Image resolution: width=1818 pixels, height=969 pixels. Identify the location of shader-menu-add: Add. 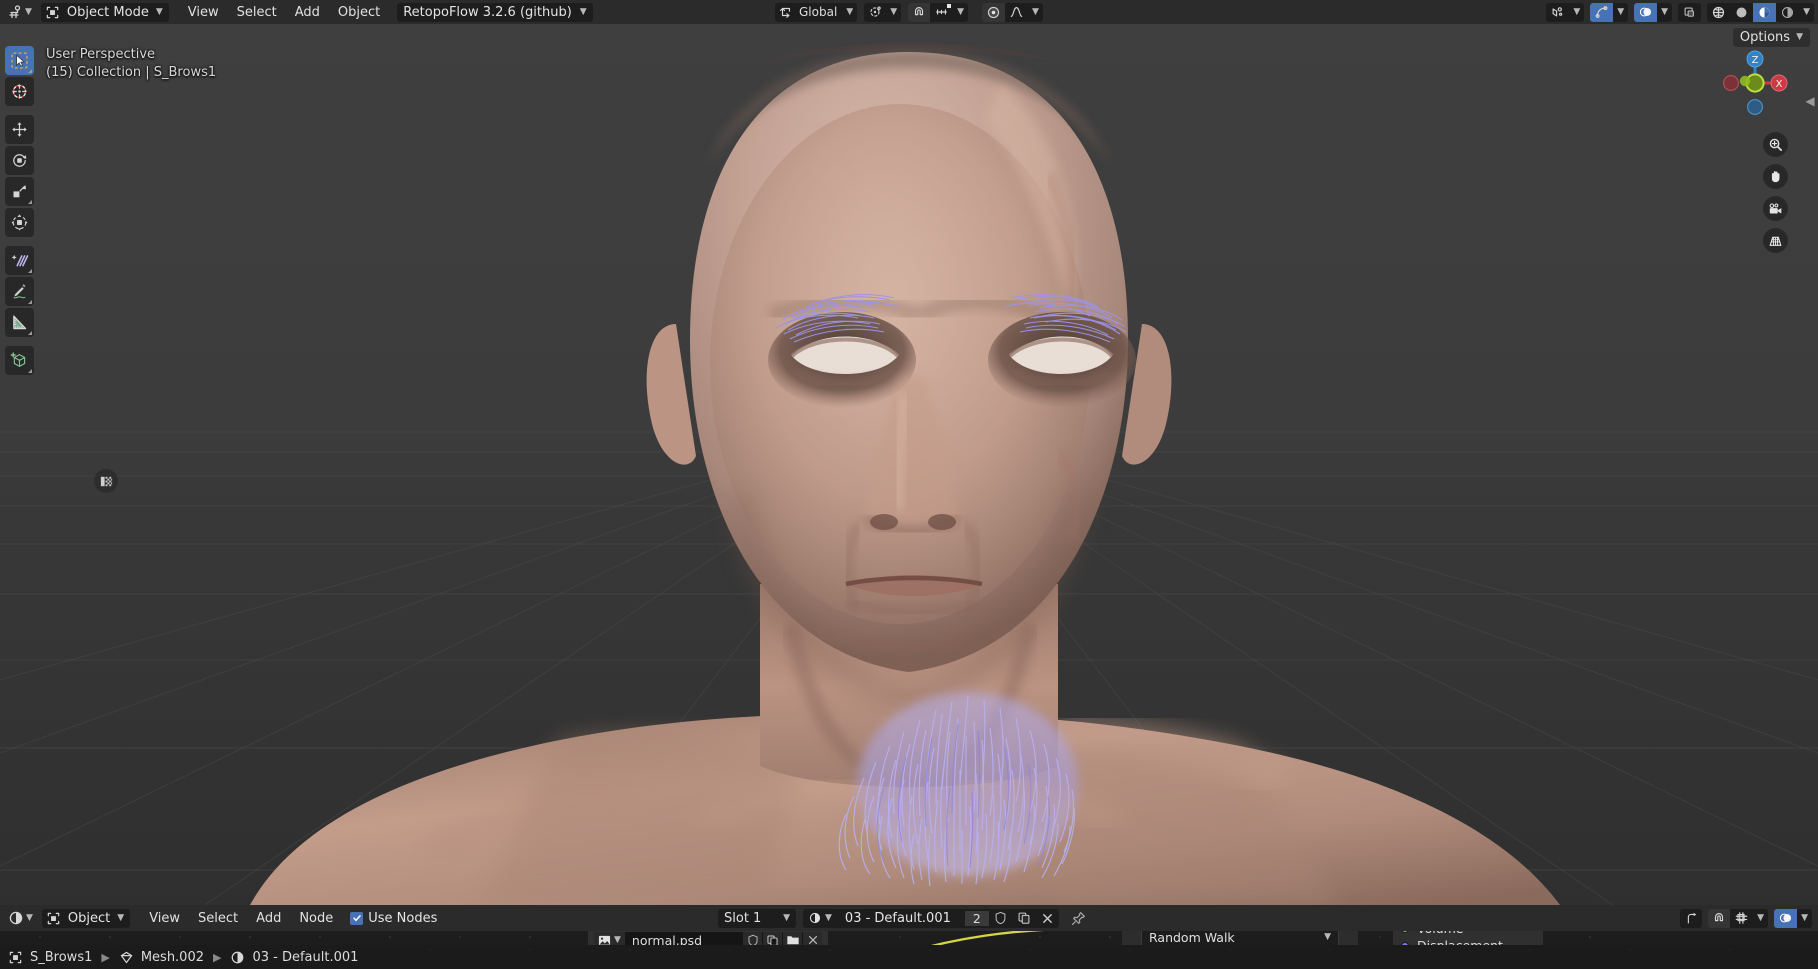
(268, 918).